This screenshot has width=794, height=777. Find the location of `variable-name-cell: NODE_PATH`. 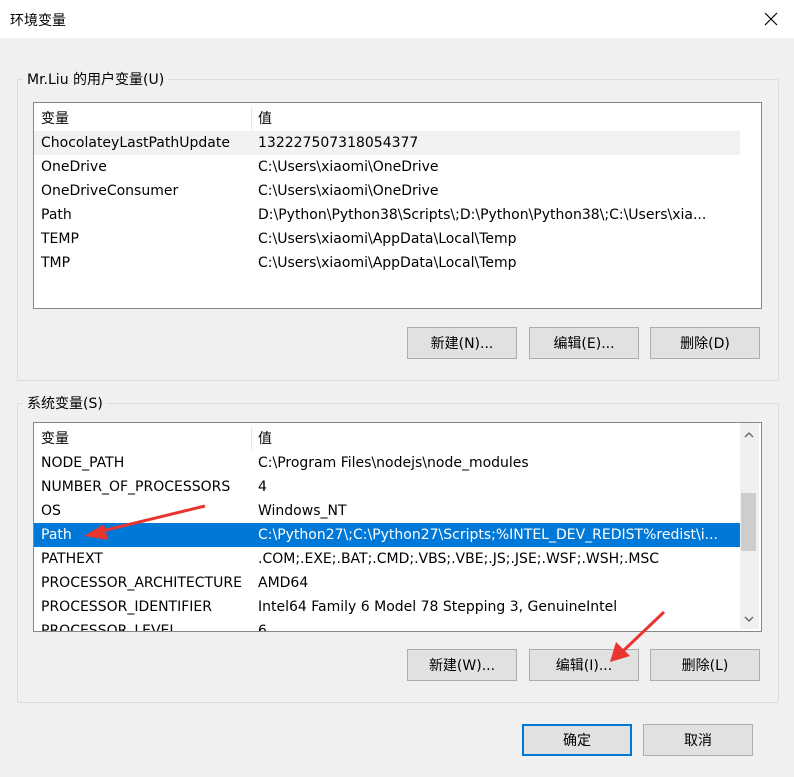

variable-name-cell: NODE_PATH is located at coordinates (83, 463).